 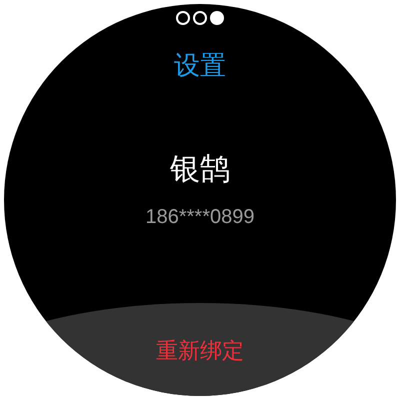 What do you see at coordinates (200, 217) in the screenshot?
I see `phone-number: 186****0899` at bounding box center [200, 217].